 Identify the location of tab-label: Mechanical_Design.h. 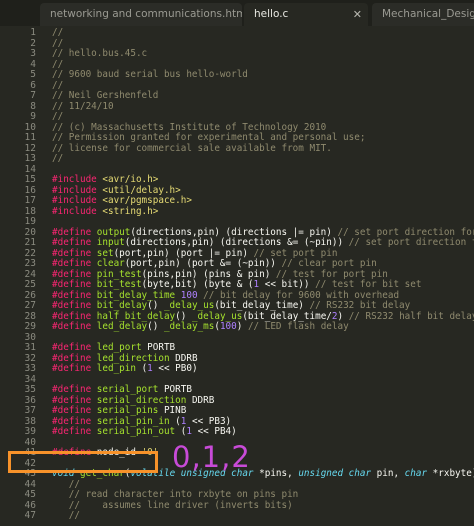
(428, 14).